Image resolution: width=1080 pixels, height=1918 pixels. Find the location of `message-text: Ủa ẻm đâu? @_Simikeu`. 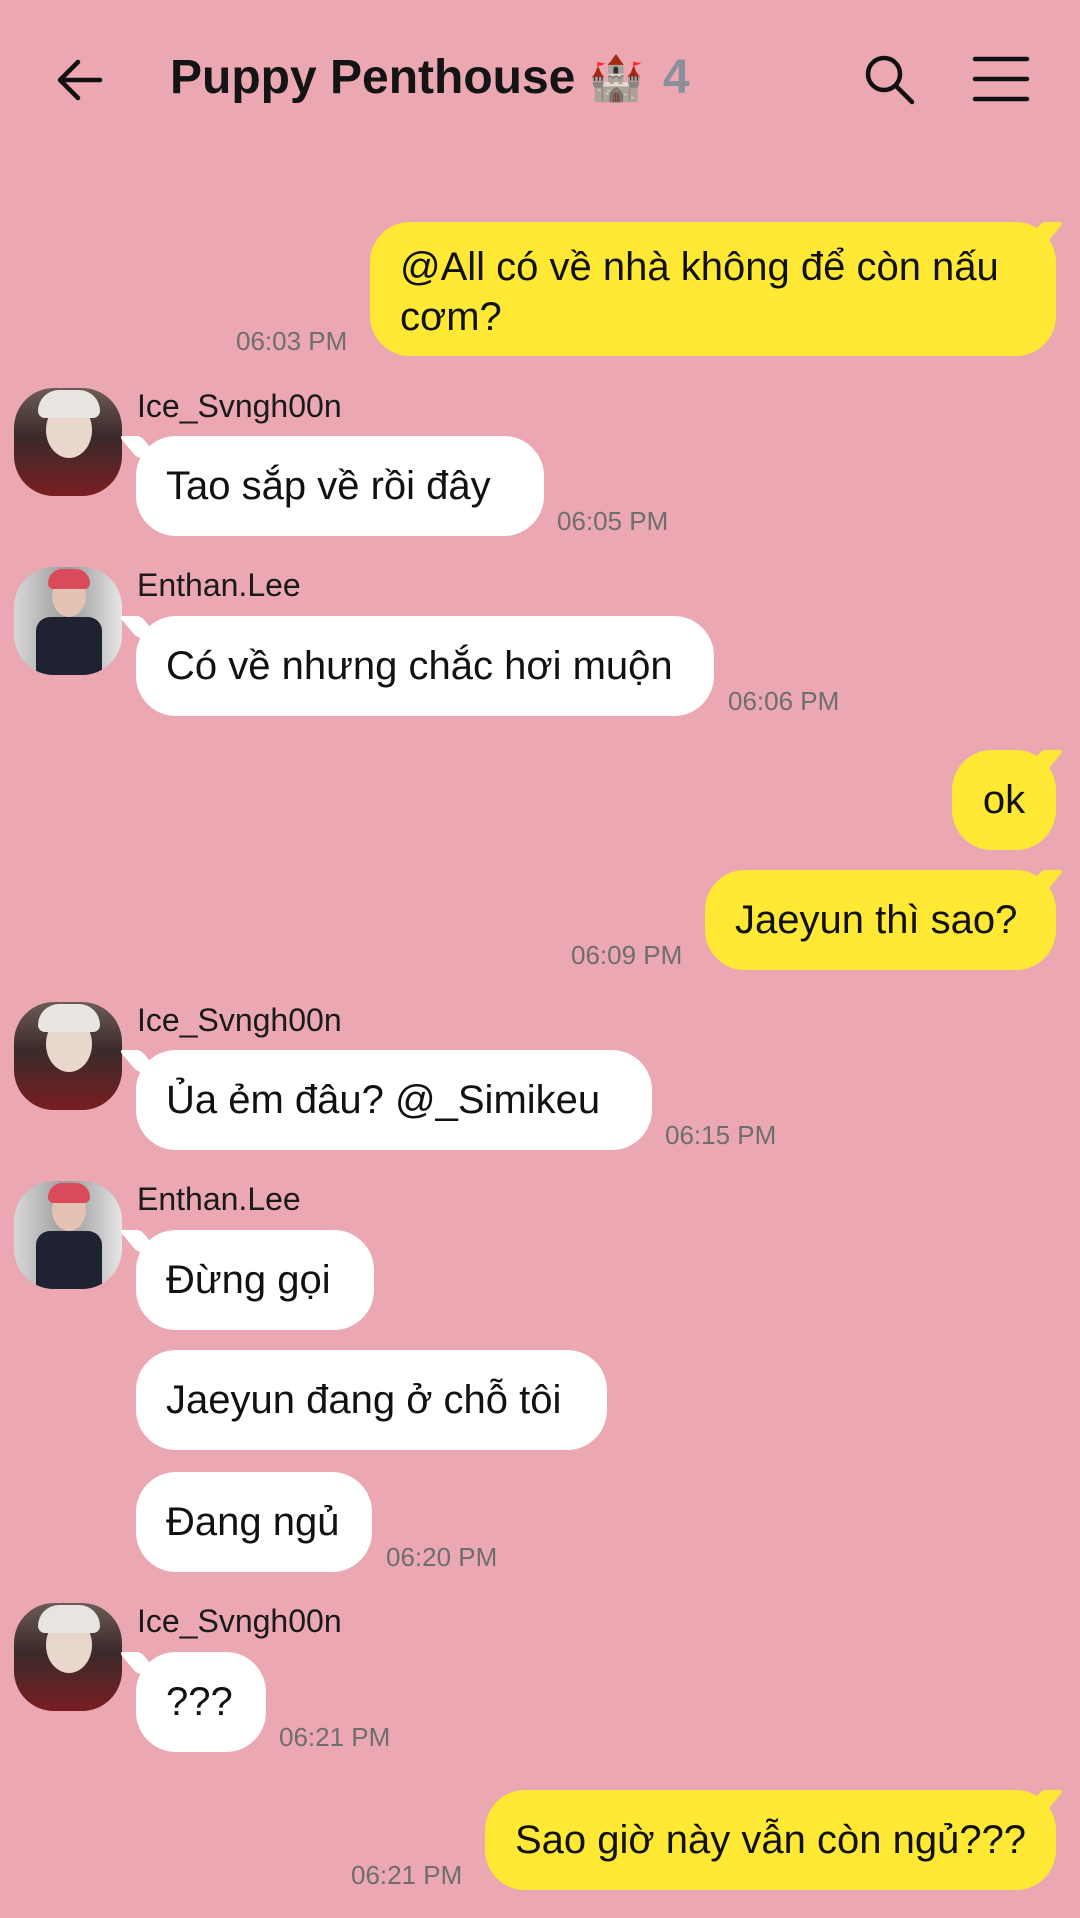

message-text: Ủa ẻm đâu? @_Simikeu is located at coordinates (383, 1100).